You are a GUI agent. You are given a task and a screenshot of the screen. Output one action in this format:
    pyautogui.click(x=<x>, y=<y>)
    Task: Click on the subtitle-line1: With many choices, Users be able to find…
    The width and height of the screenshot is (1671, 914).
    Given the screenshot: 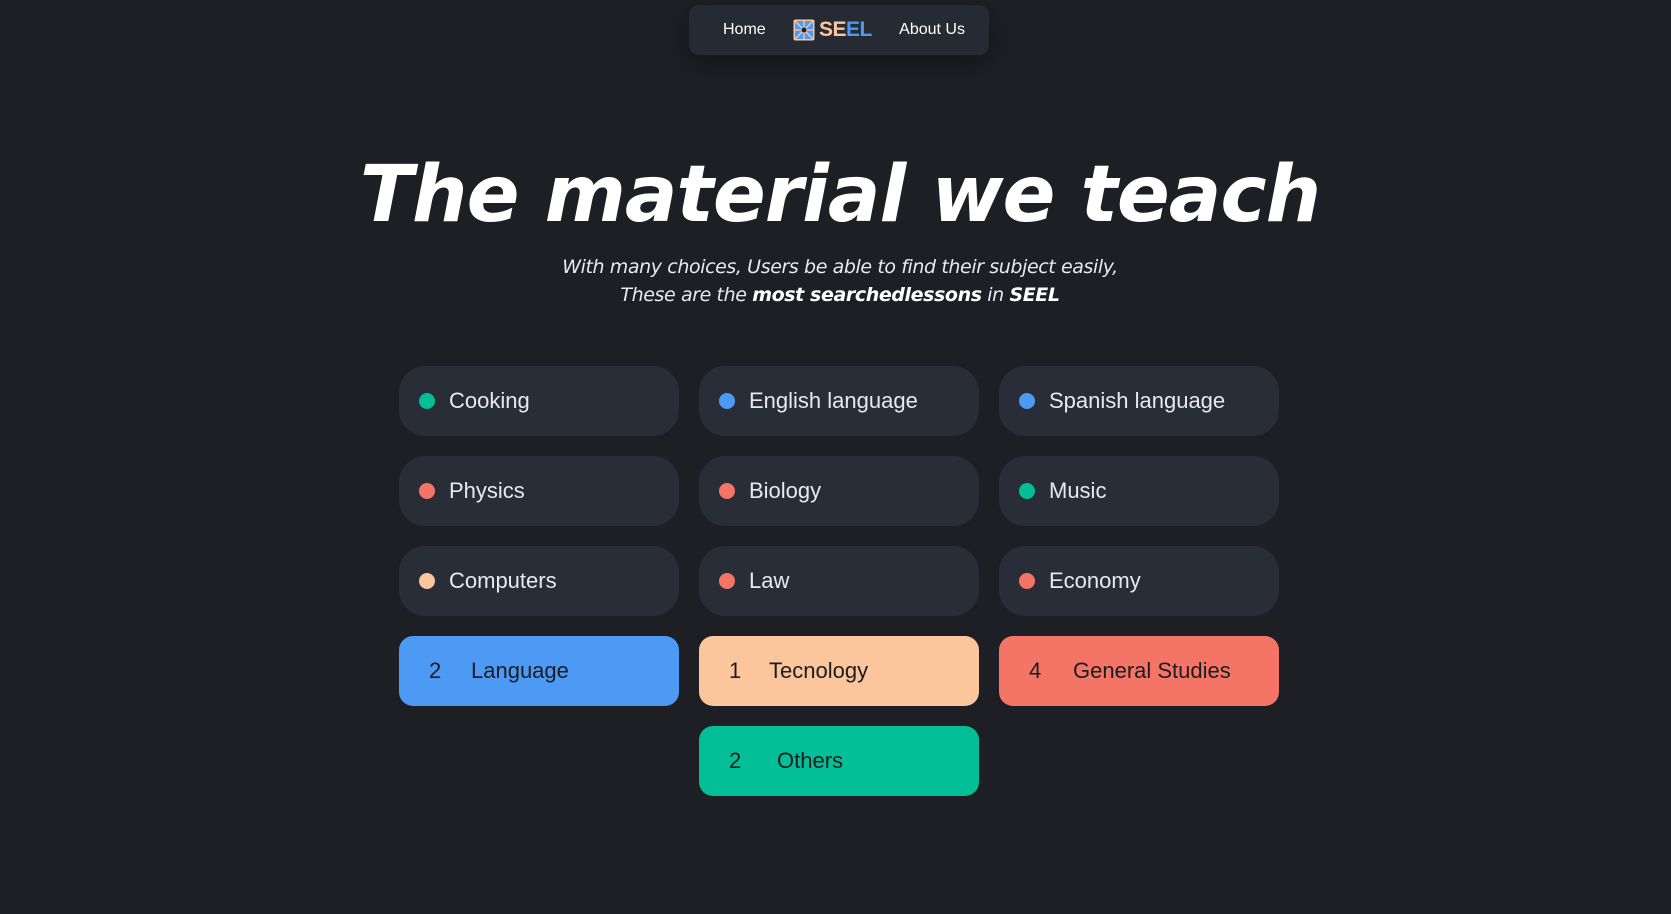 What is the action you would take?
    pyautogui.click(x=840, y=267)
    